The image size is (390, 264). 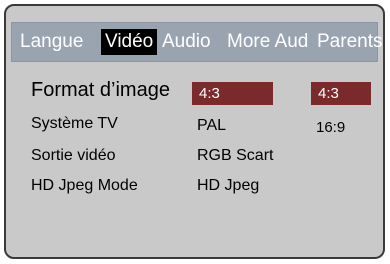 I want to click on setting-label-hd-jpeg-mode: HD Jpeg Mode, so click(x=84, y=186).